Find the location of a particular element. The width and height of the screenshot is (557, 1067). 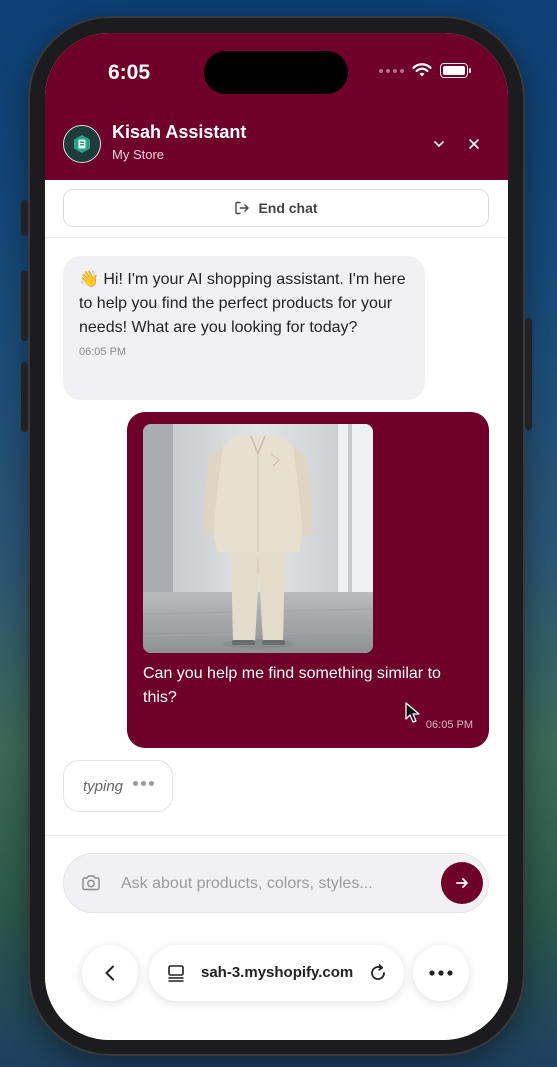

end-chat-button: End chat is located at coordinates (276, 208).